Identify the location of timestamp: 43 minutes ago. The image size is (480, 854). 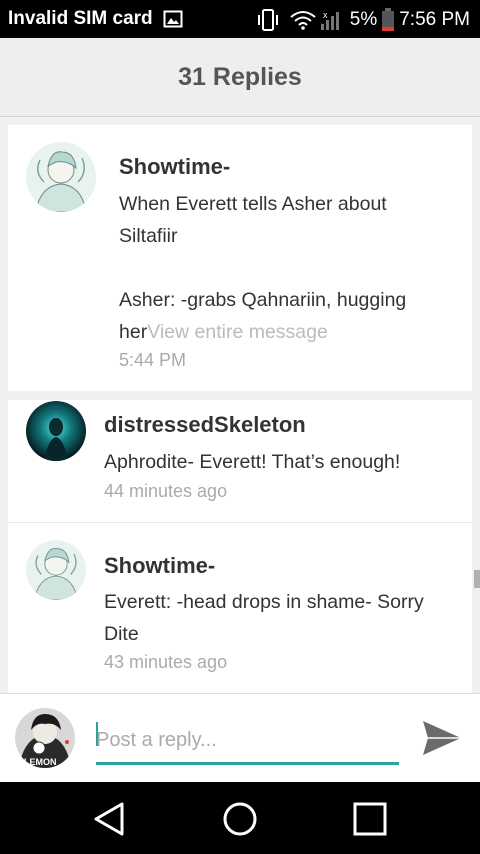
(166, 662).